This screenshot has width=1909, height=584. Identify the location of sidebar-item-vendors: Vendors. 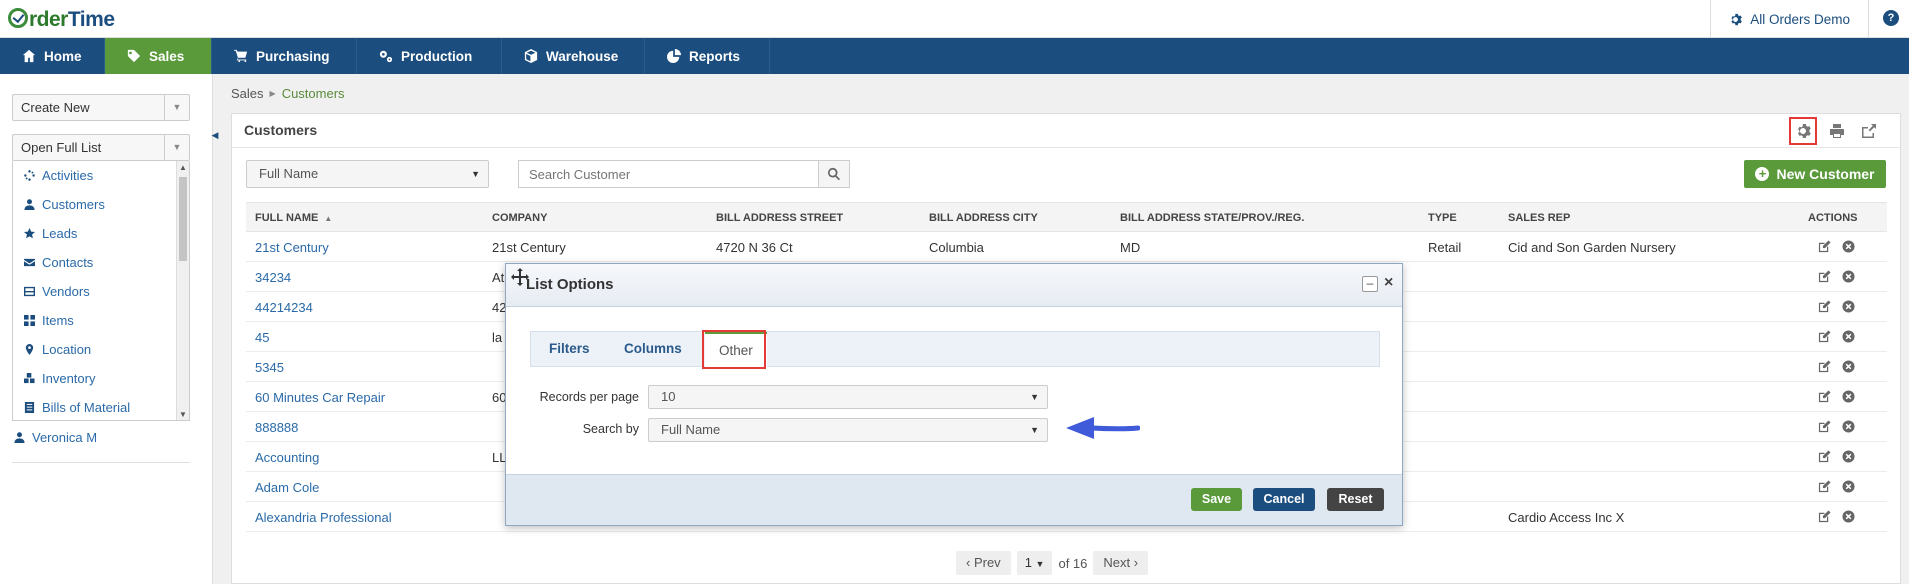
(101, 291).